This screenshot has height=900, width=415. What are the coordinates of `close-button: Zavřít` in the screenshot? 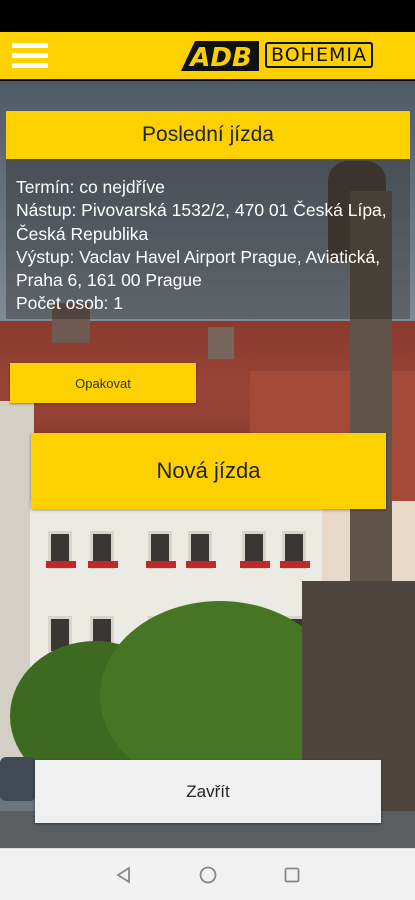 It's located at (208, 791).